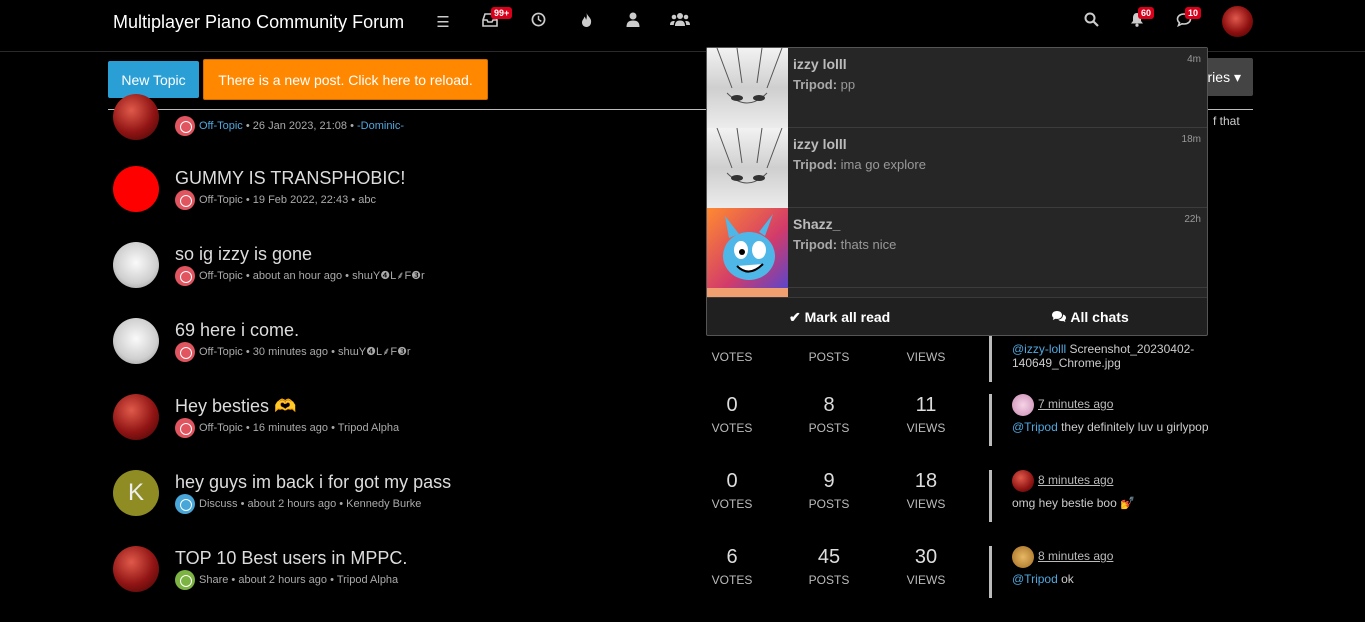  Describe the element at coordinates (957, 248) in the screenshot. I see `chat-item: Shazz_ Tripod: thats nice 22h` at that location.